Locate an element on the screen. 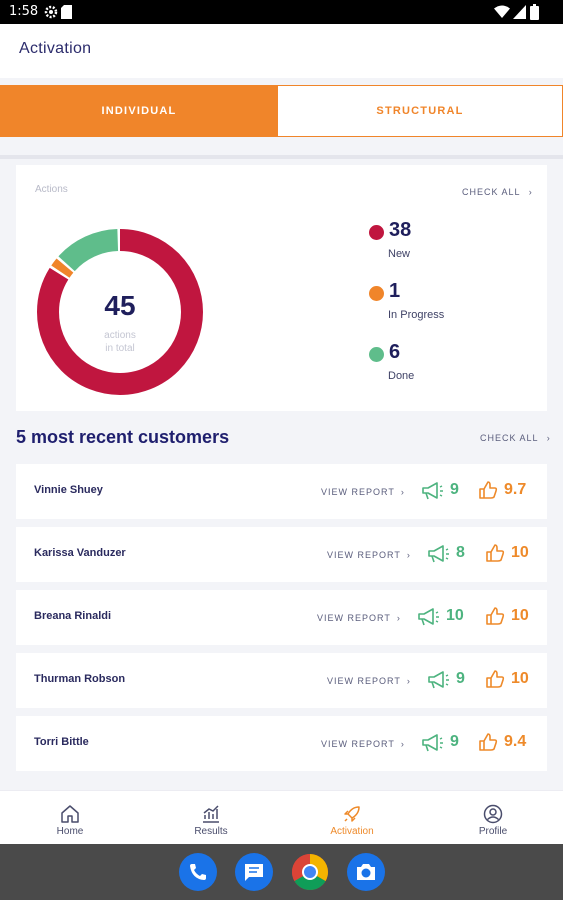 This screenshot has width=563, height=900. actions-check-all-button: CHECK ALL › is located at coordinates (497, 192).